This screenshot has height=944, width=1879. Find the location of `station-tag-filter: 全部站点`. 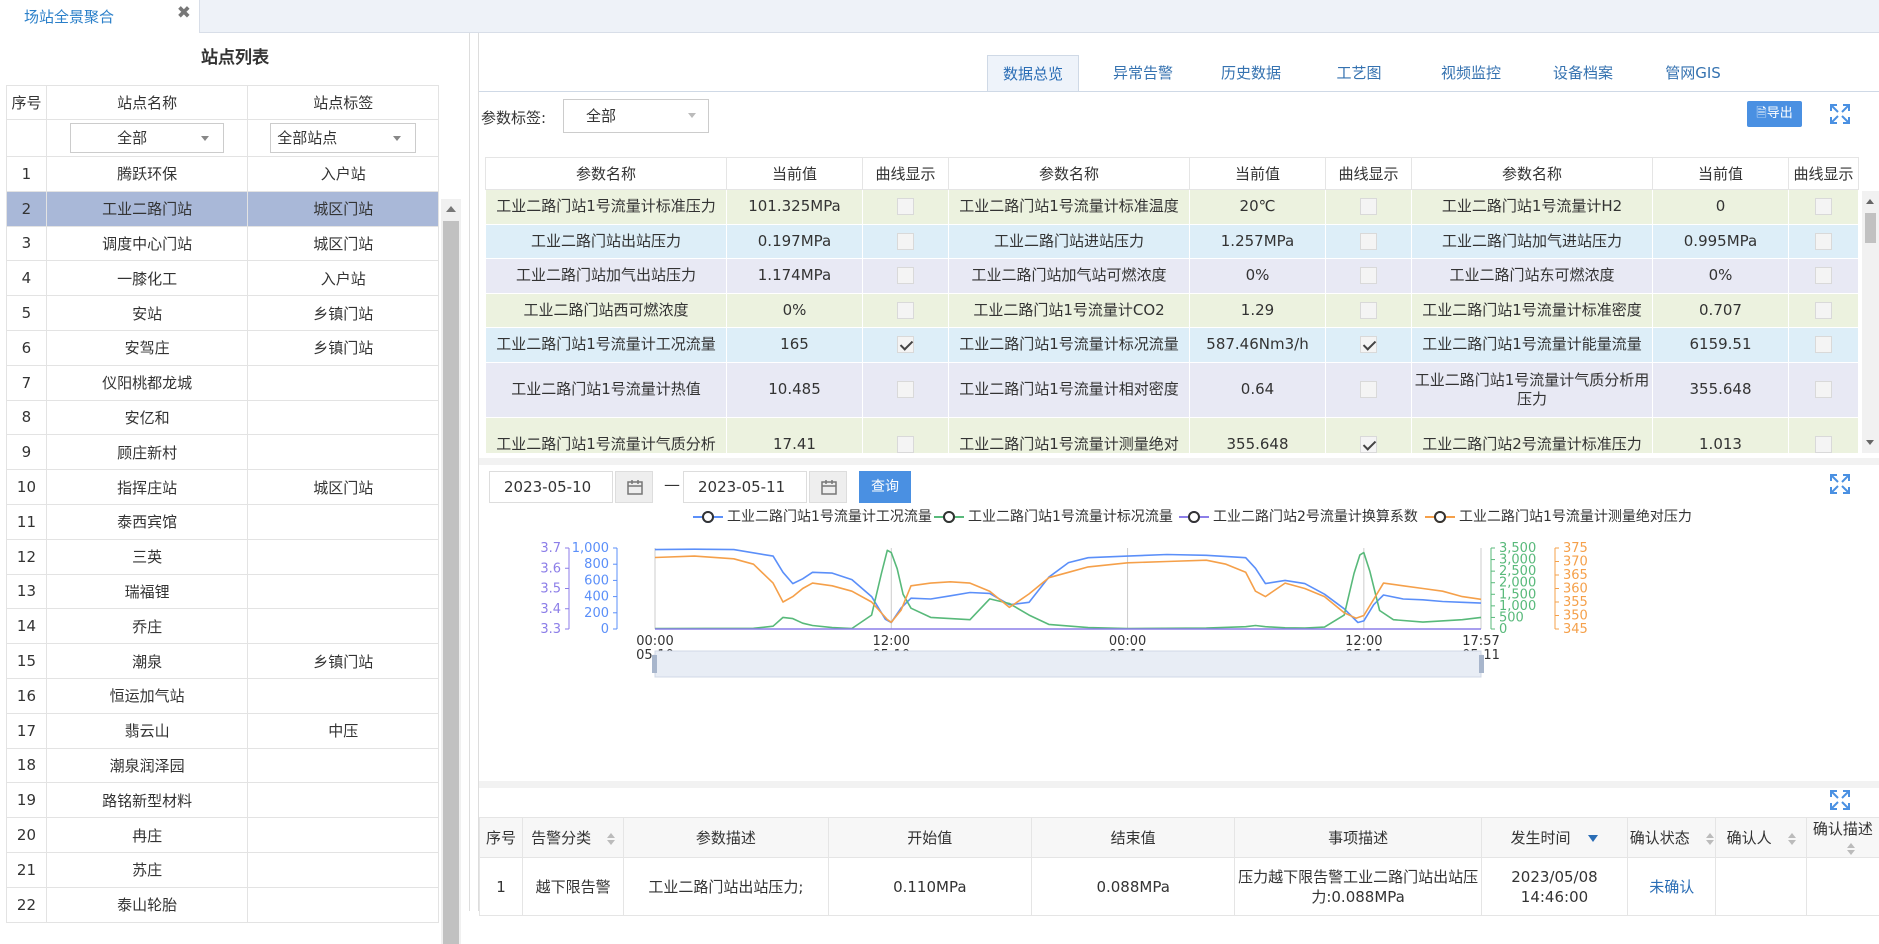

station-tag-filter: 全部站点 is located at coordinates (343, 138).